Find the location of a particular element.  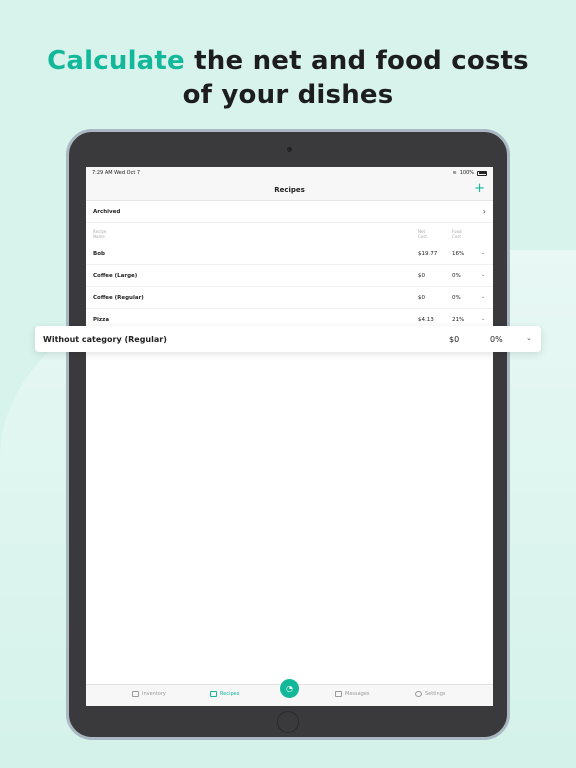

tab-messages: Messages is located at coordinates (352, 694).